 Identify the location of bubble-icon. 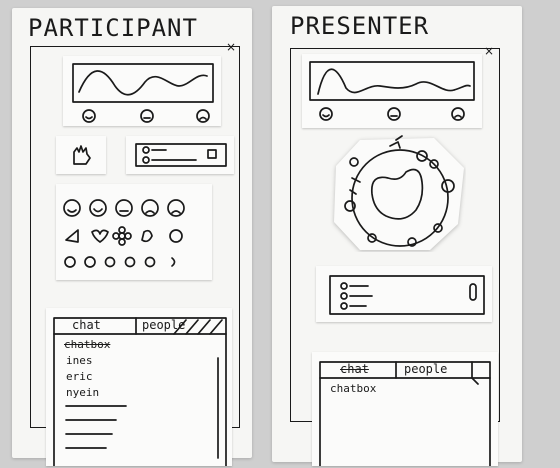
(176, 236).